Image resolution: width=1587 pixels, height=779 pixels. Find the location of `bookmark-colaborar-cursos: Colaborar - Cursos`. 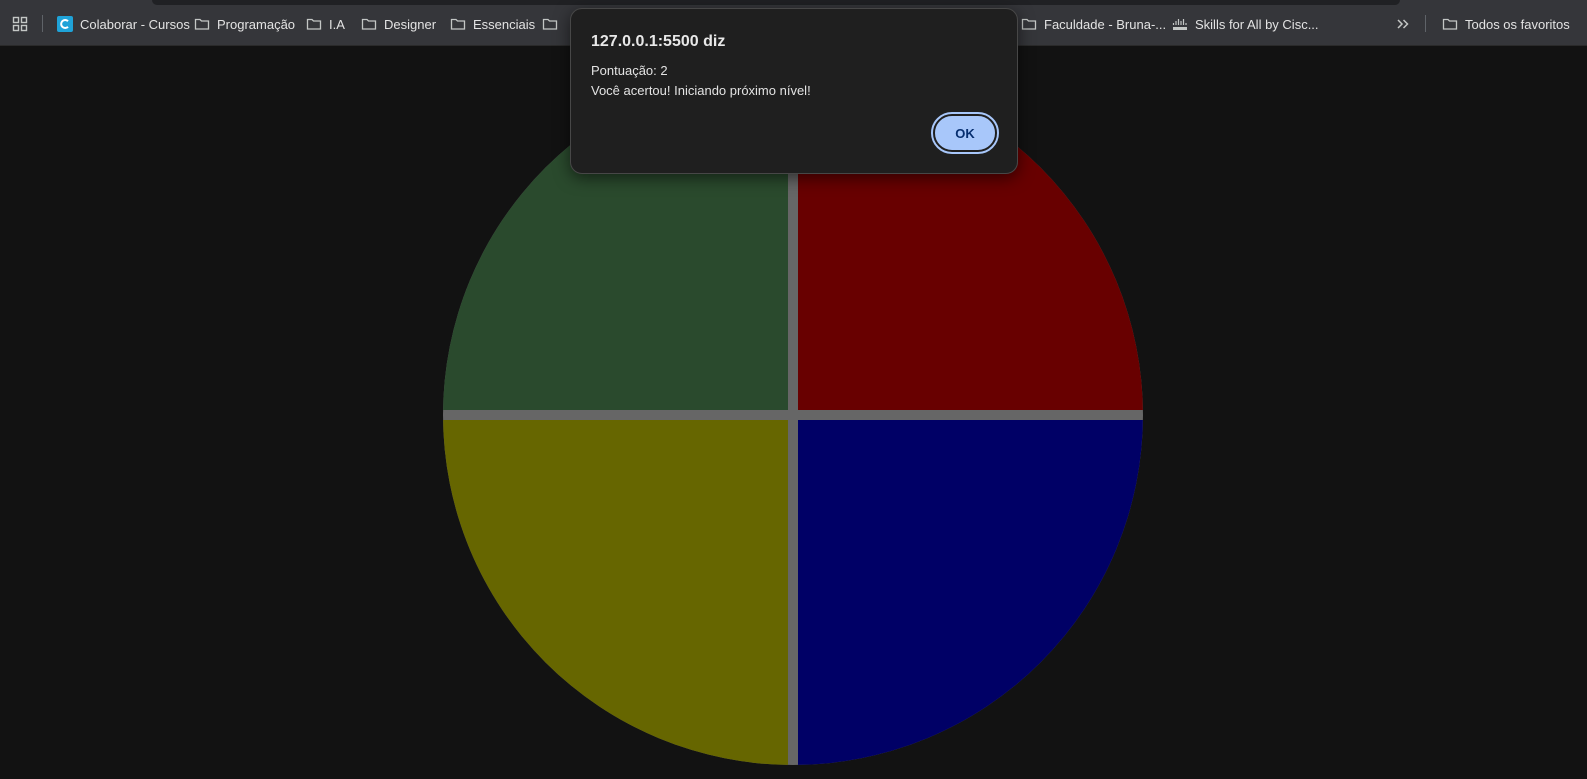

bookmark-colaborar-cursos: Colaborar - Cursos is located at coordinates (123, 24).